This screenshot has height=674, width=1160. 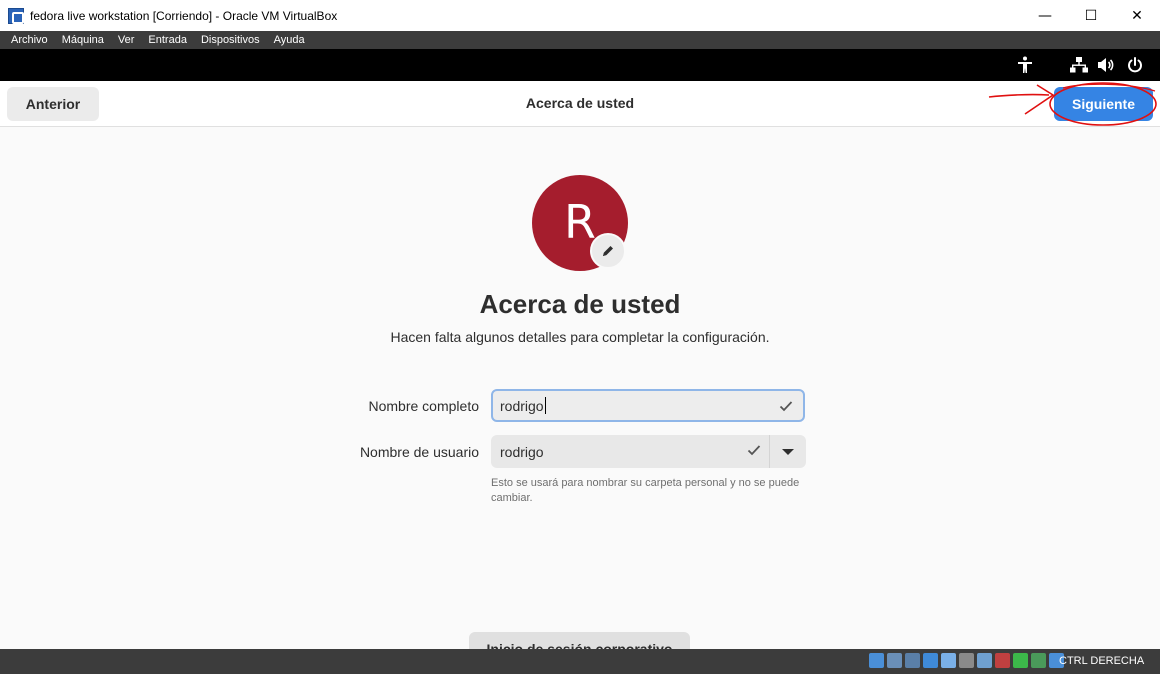 What do you see at coordinates (948, 660) in the screenshot?
I see `usb-icon` at bounding box center [948, 660].